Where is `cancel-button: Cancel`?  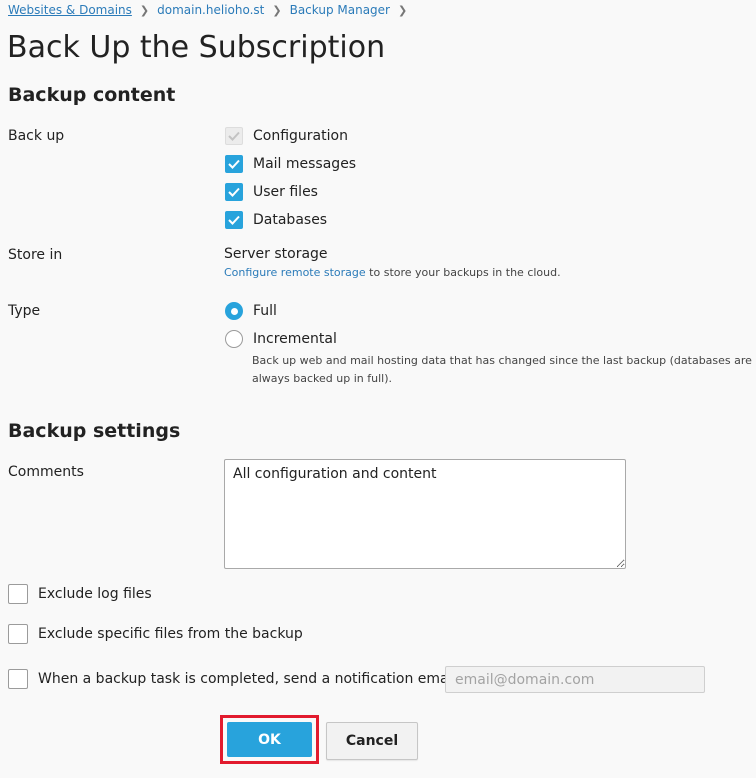 cancel-button: Cancel is located at coordinates (372, 741).